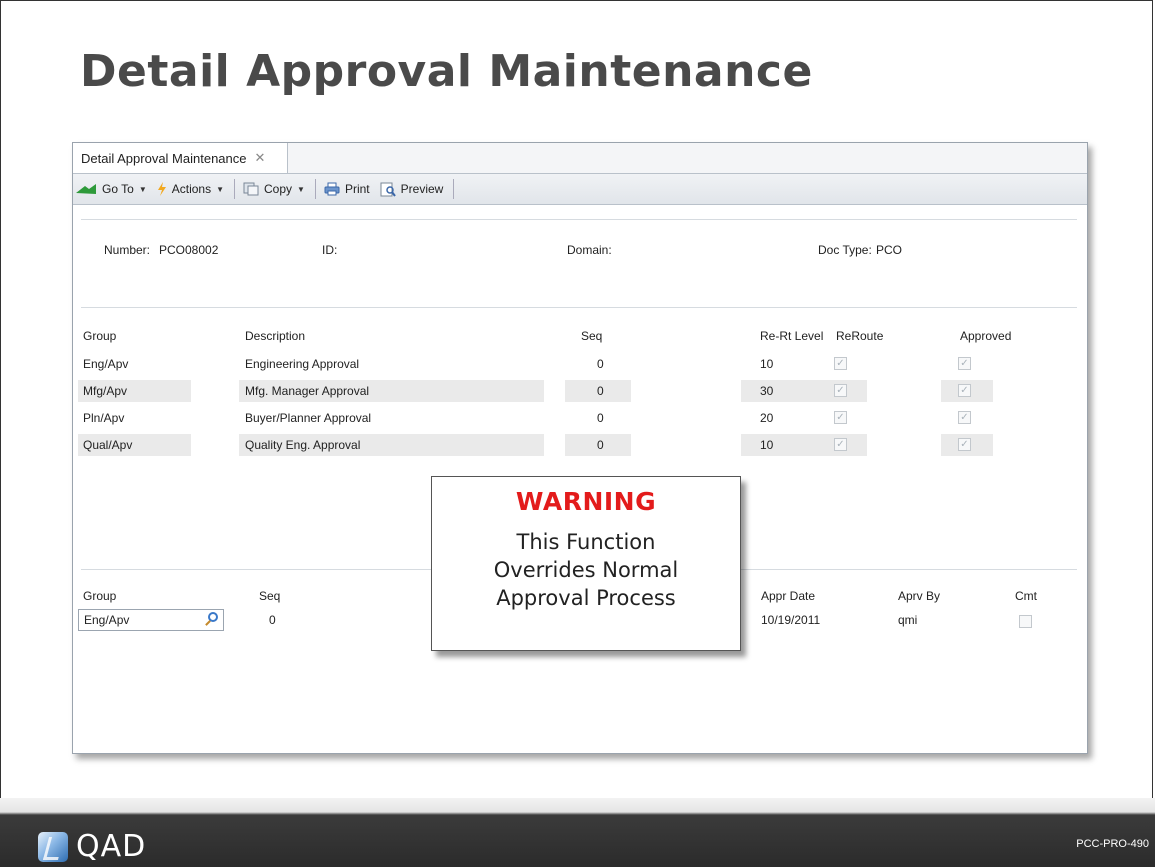 This screenshot has width=1155, height=867. I want to click on doctype-value: PCO, so click(889, 250).